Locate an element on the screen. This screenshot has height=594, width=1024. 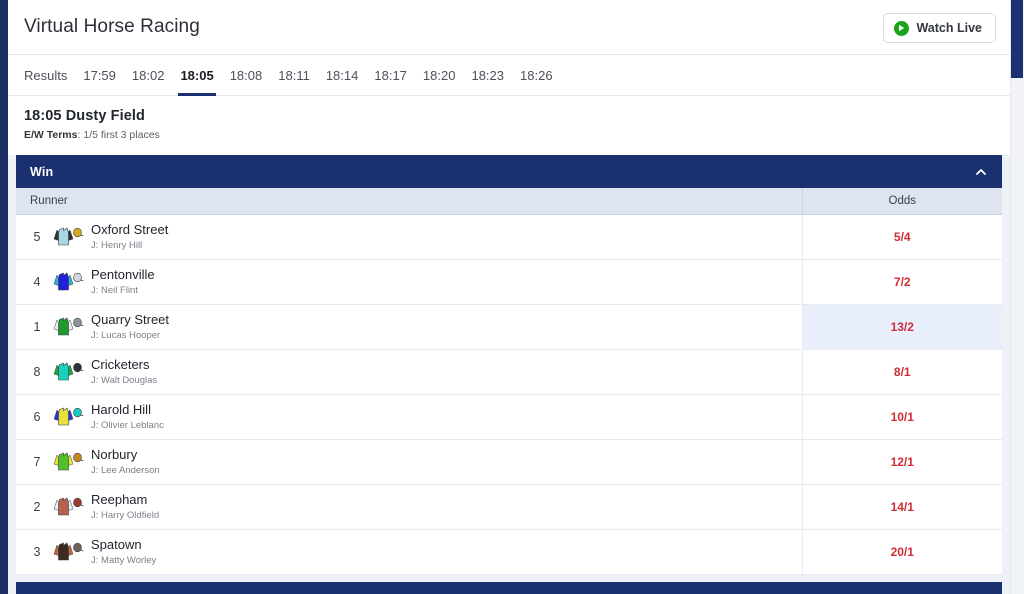
page-title: Virtual Horse Racing is located at coordinates (112, 26).